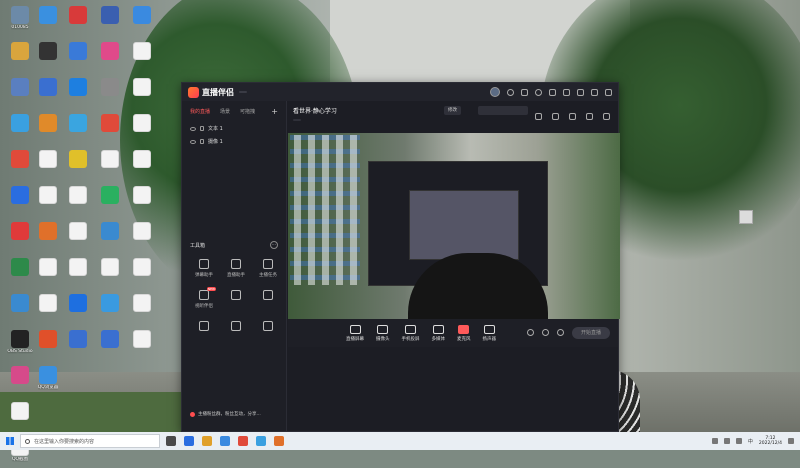 This screenshot has height=468, width=800. Describe the element at coordinates (495, 92) in the screenshot. I see `avatar` at that location.